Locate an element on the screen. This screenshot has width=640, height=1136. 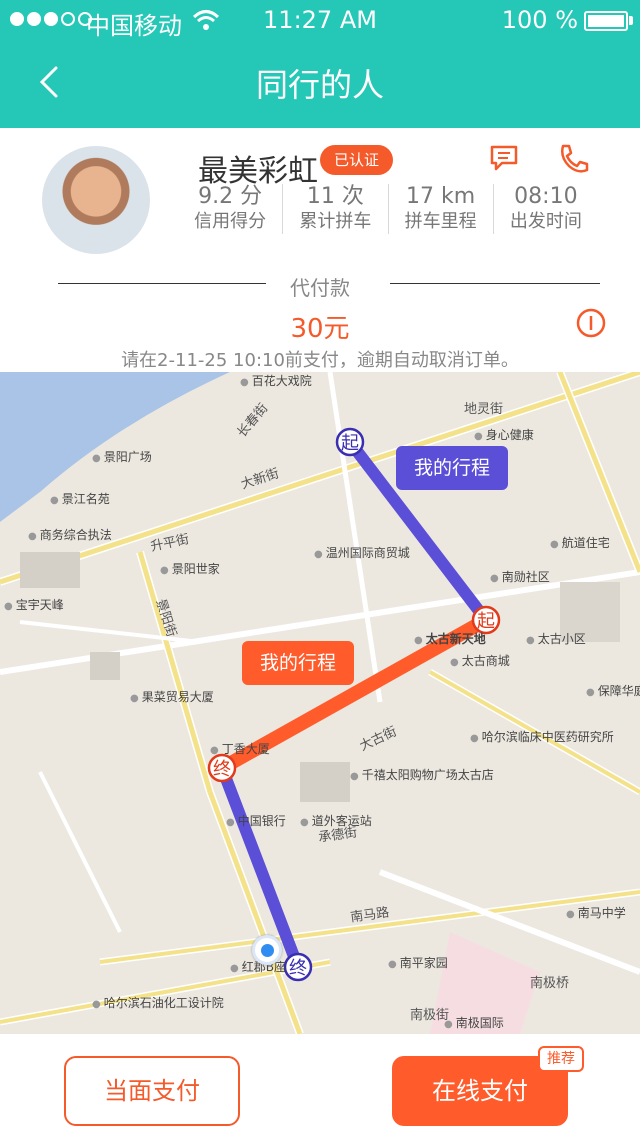
poi: 南勋社区 is located at coordinates (520, 576).